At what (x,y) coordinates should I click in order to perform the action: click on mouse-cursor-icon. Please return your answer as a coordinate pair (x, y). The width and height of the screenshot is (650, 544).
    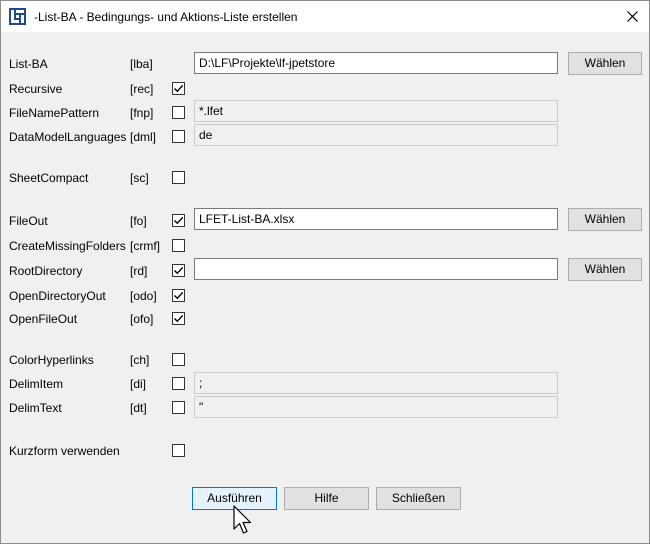
    Looking at the image, I should click on (242, 519).